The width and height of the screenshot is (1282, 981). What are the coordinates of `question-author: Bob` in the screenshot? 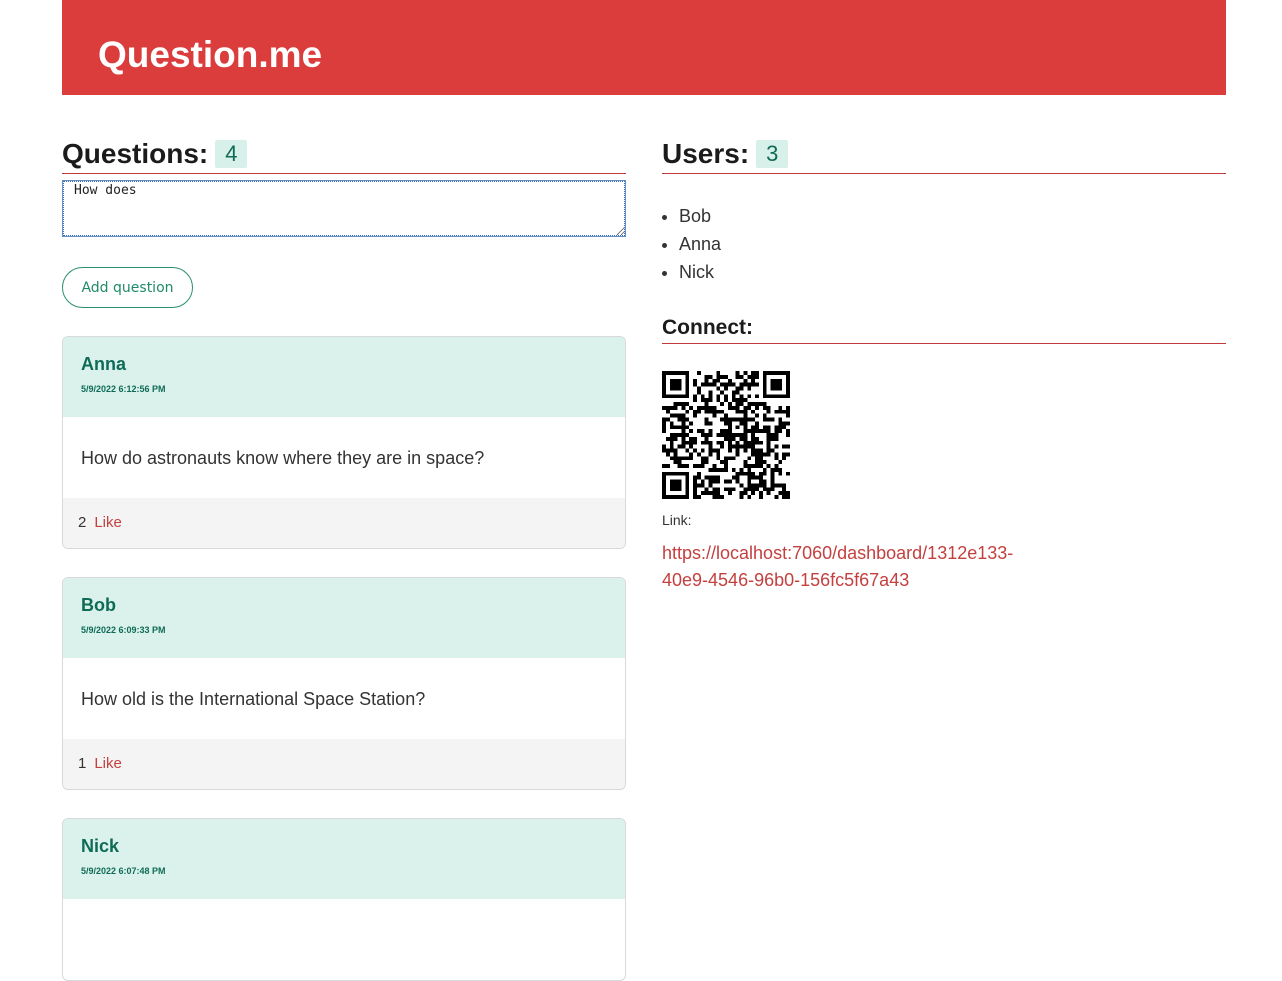 It's located at (98, 605).